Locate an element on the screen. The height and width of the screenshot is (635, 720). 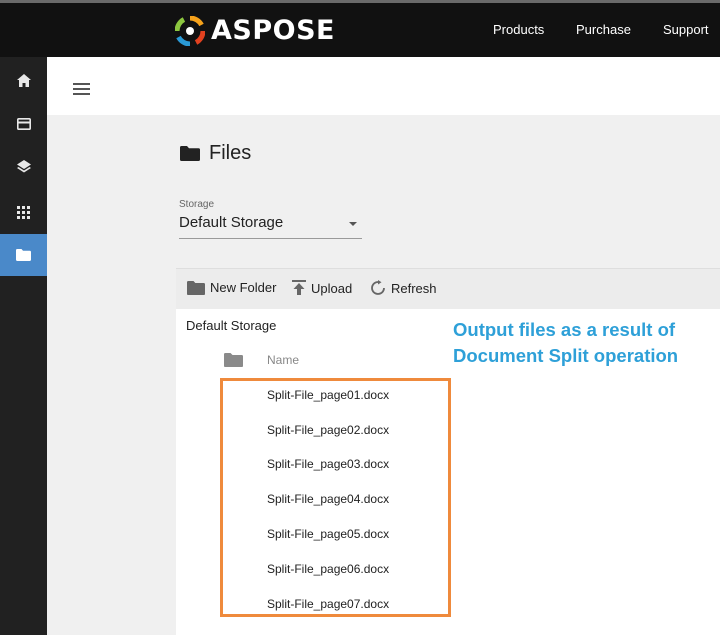
storage-select-value: Default Storage is located at coordinates (231, 222).